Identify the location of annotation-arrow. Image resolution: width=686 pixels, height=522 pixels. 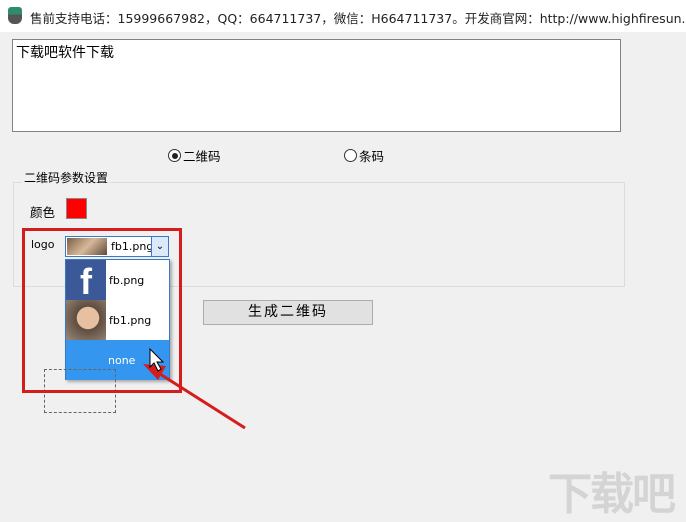
(194, 388).